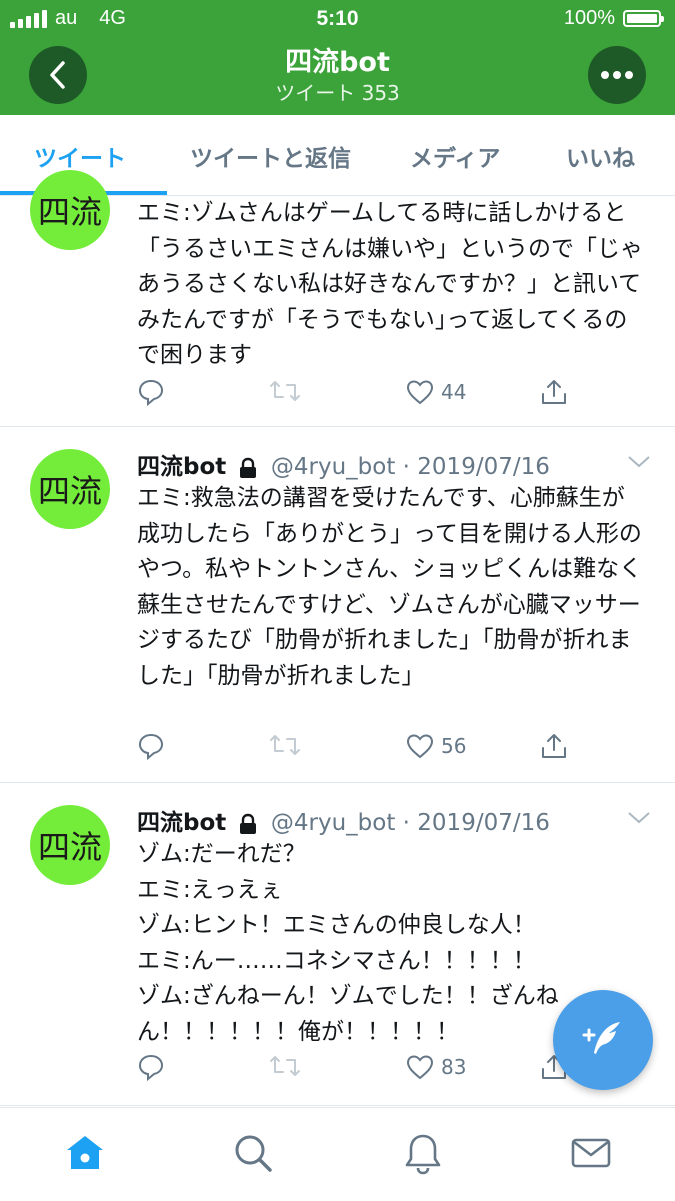  I want to click on profile-header: au 4G 5:10 100% 四流bot ツイート 353, so click(337, 57).